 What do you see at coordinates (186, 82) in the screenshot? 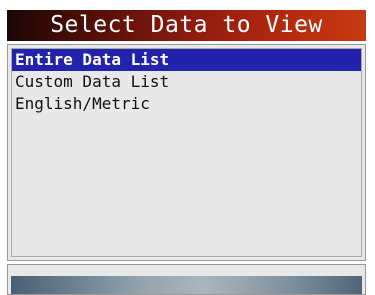
I see `menu-item-custom-data-list: Custom Data List` at bounding box center [186, 82].